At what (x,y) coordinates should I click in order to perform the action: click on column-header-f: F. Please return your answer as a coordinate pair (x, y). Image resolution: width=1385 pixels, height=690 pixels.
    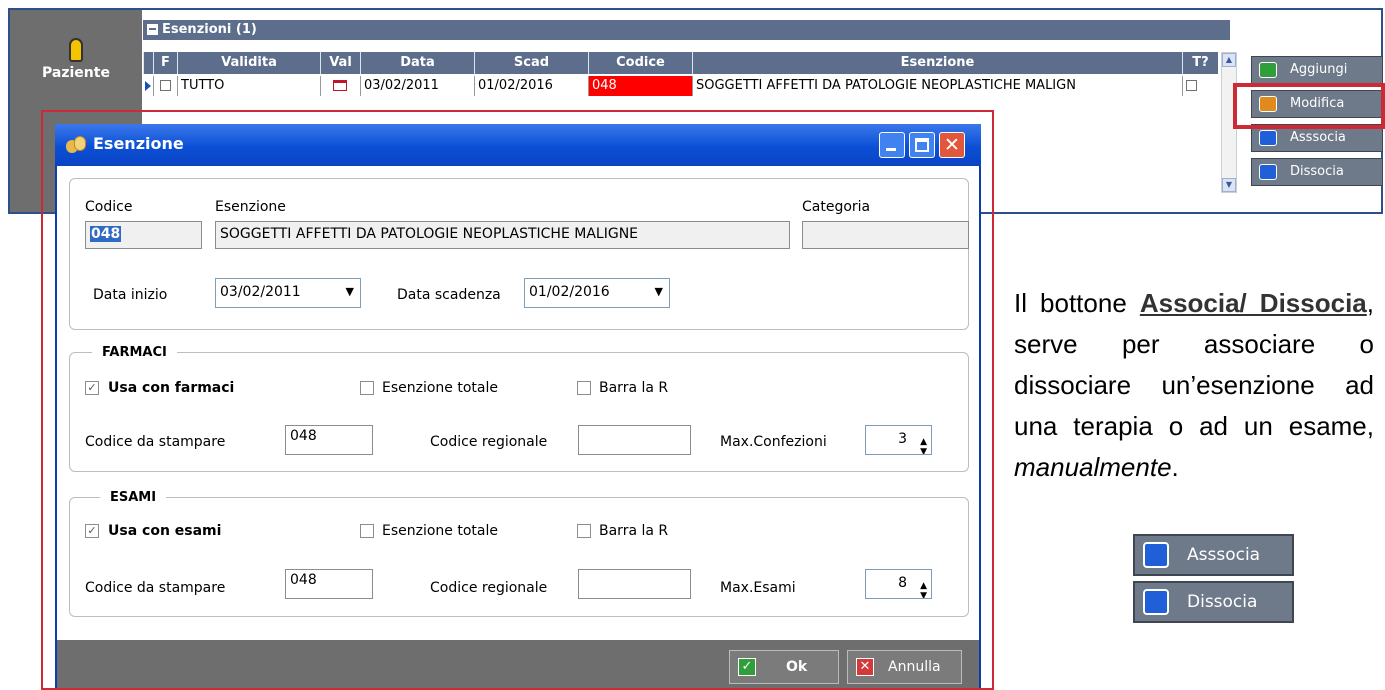
    Looking at the image, I should click on (165, 63).